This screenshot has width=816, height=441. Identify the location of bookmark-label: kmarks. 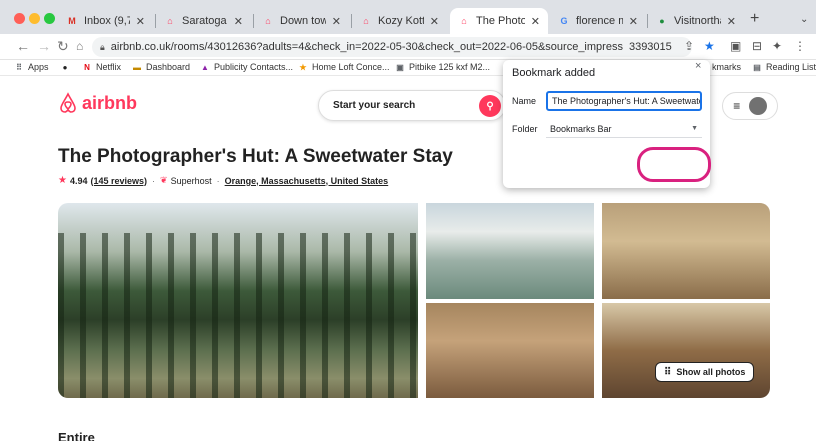
(726, 67).